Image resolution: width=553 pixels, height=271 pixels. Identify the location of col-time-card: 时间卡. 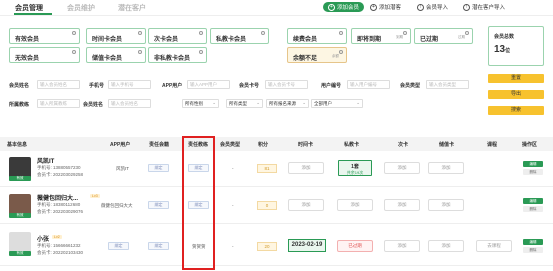
(306, 145).